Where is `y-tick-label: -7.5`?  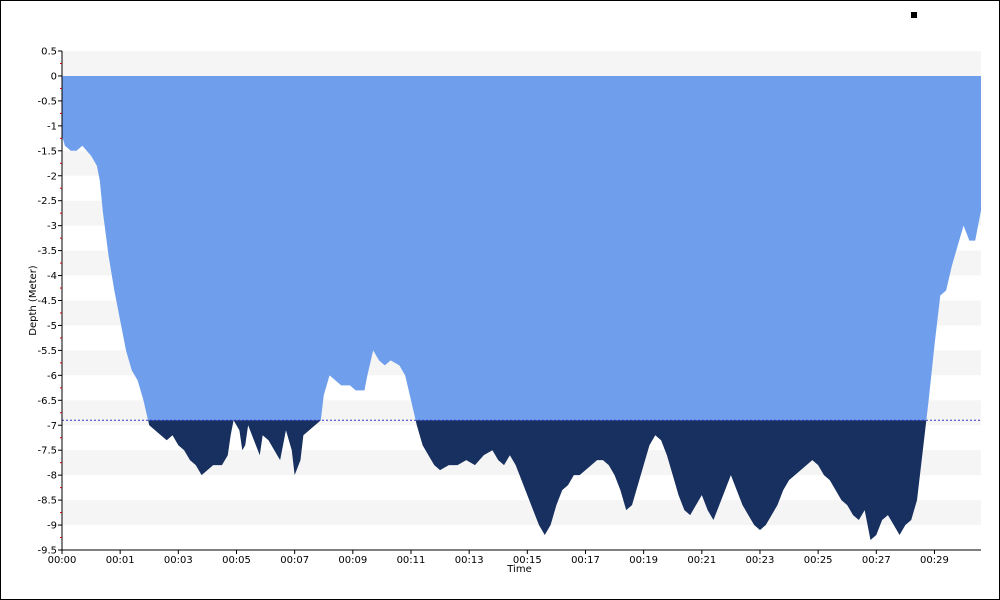
y-tick-label: -7.5 is located at coordinates (47, 451).